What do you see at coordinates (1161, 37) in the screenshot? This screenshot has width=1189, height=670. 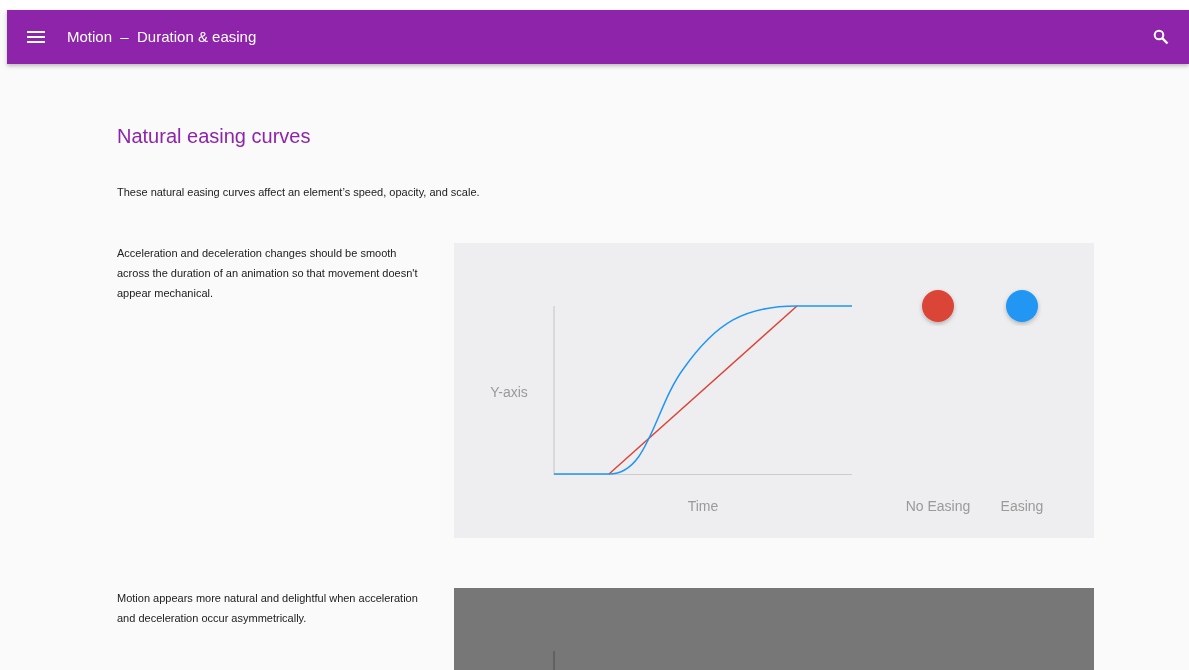 I see `search-icon` at bounding box center [1161, 37].